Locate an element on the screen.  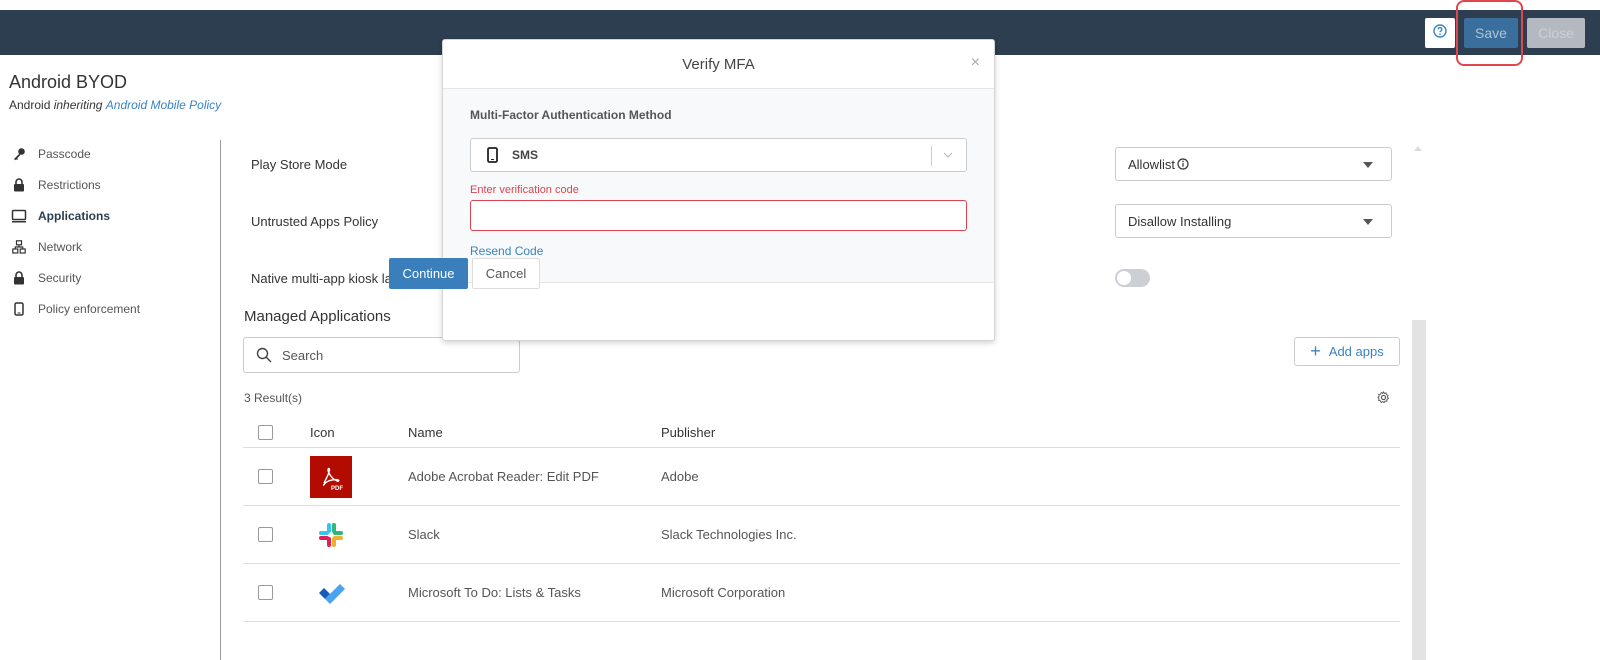
untrusted-apps-value: Disallow Installing is located at coordinates (1180, 221).